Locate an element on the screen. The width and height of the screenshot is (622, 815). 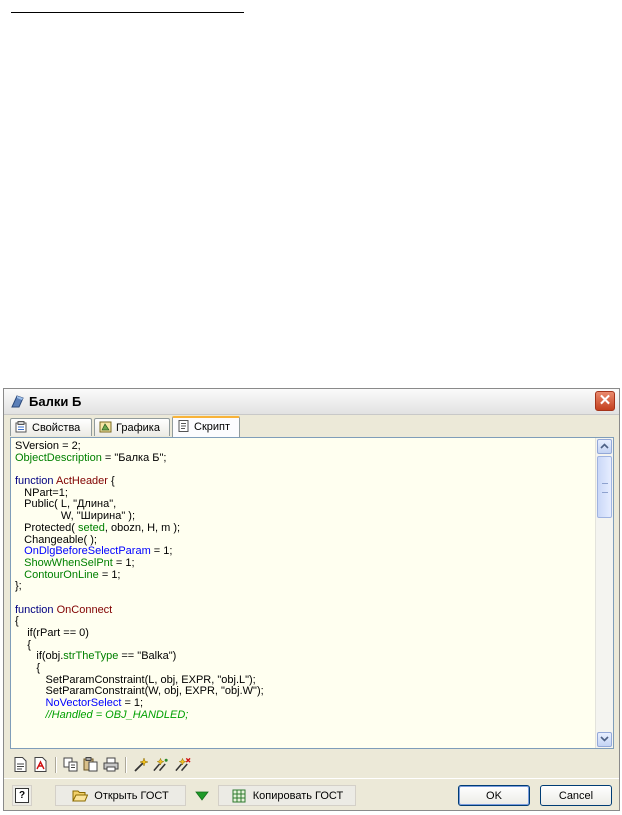
magic-wand-button is located at coordinates (140, 764).